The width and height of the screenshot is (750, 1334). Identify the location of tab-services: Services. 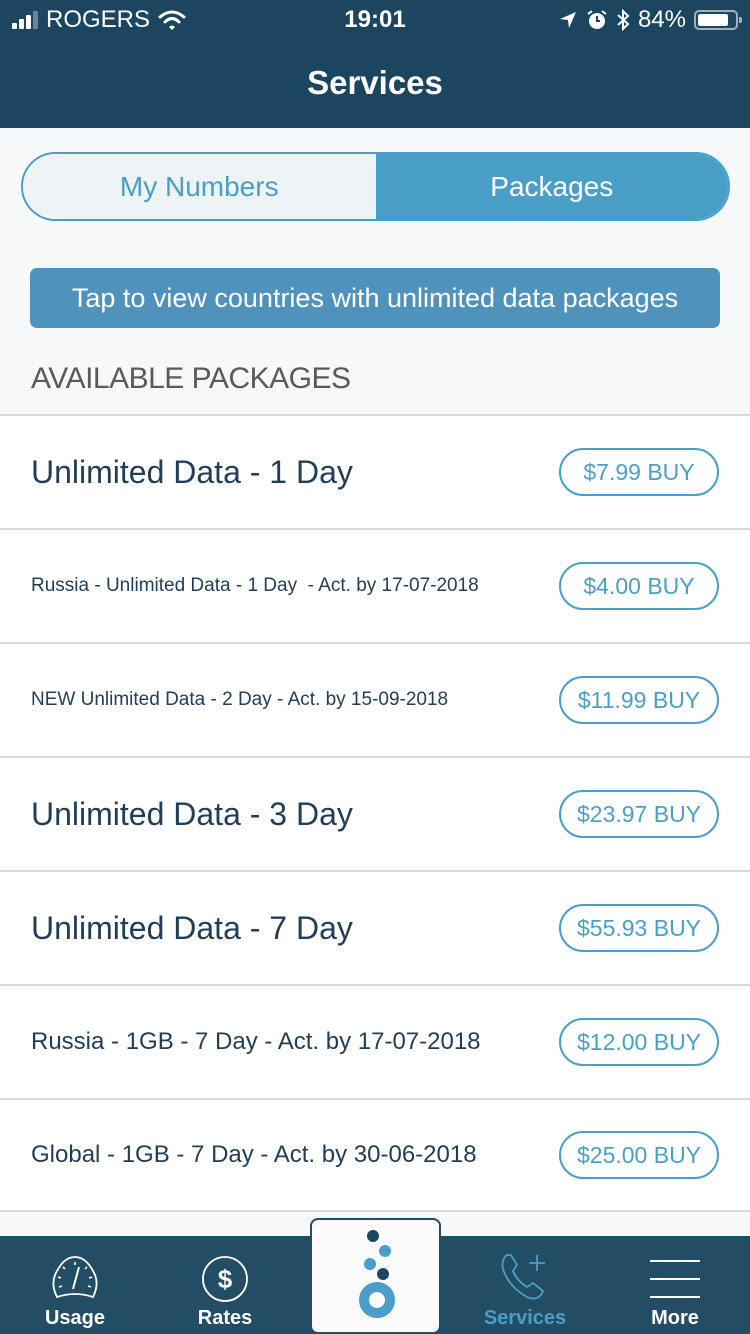
(525, 1285).